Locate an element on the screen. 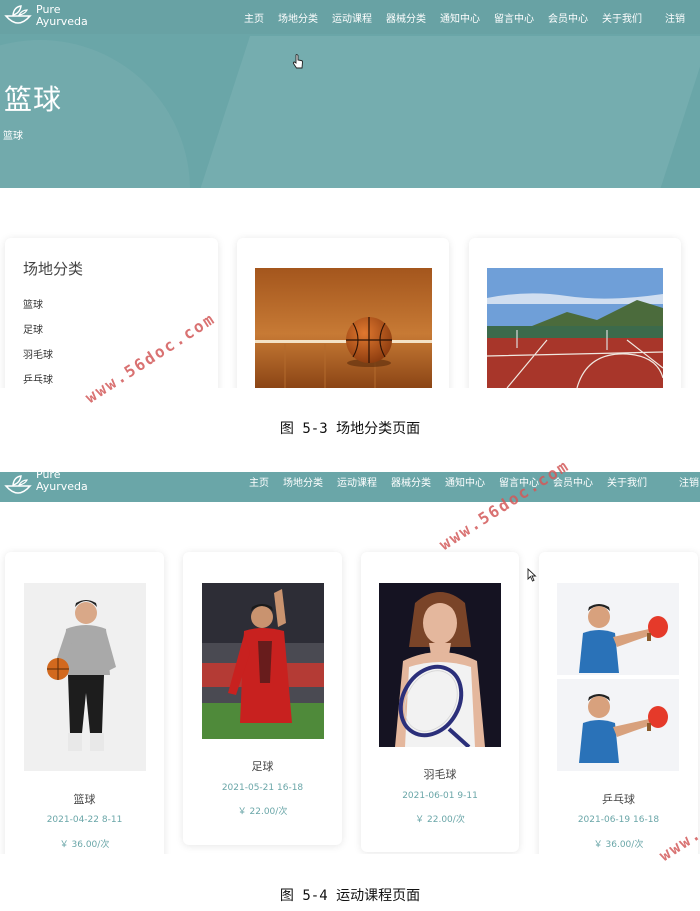  course-time: 2021-06-01 9-11 is located at coordinates (440, 796).